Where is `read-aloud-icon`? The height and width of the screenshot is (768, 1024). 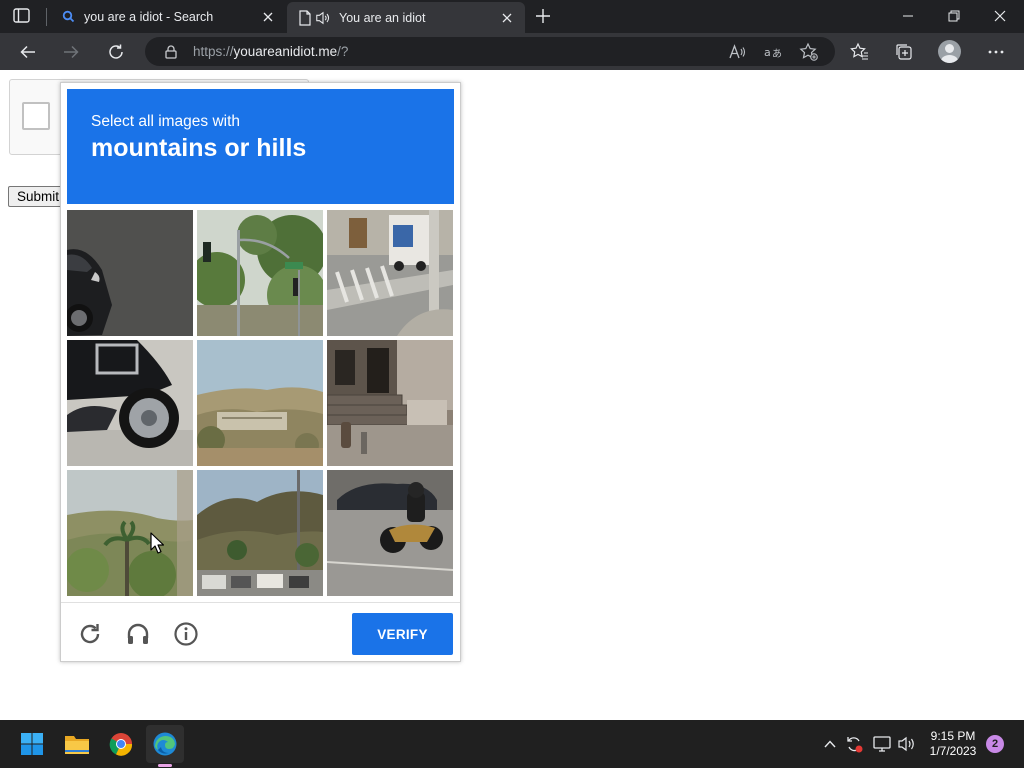
read-aloud-icon is located at coordinates (737, 52).